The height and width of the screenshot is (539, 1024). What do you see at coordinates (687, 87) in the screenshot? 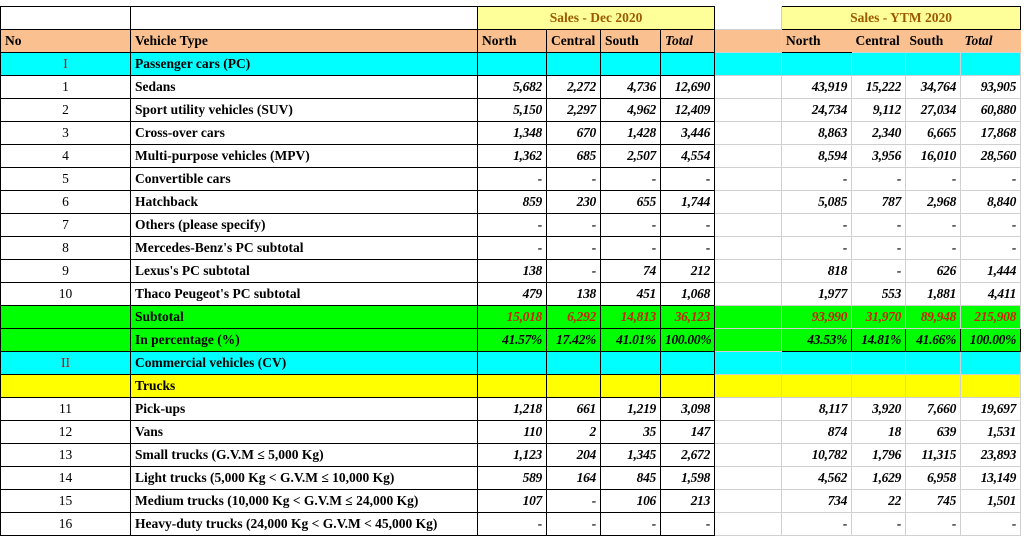
I see `dec-total: 12,690` at bounding box center [687, 87].